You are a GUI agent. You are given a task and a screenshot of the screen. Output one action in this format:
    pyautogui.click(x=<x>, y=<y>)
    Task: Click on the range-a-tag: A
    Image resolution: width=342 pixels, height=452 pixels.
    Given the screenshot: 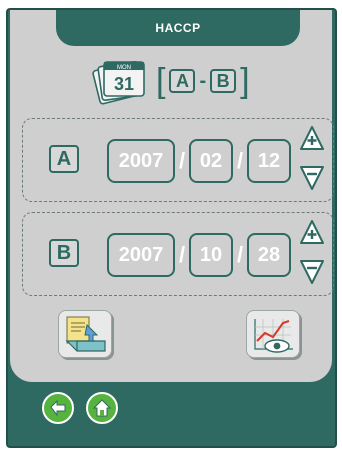 What is the action you would take?
    pyautogui.click(x=64, y=159)
    